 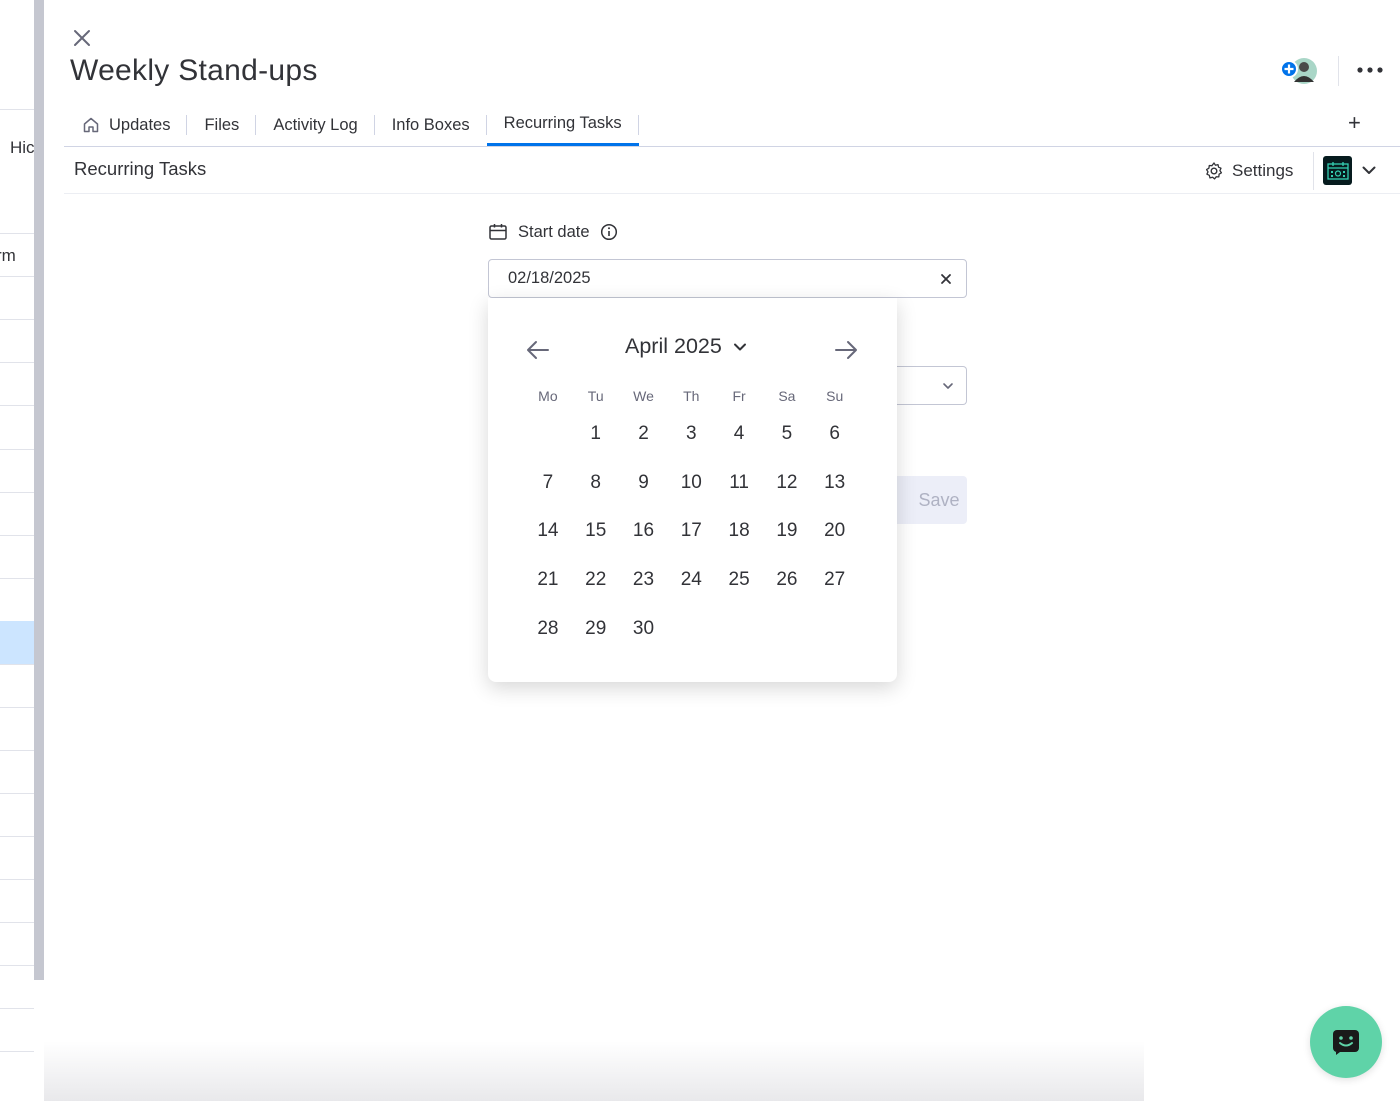 I want to click on more-options-icon, so click(x=1370, y=70).